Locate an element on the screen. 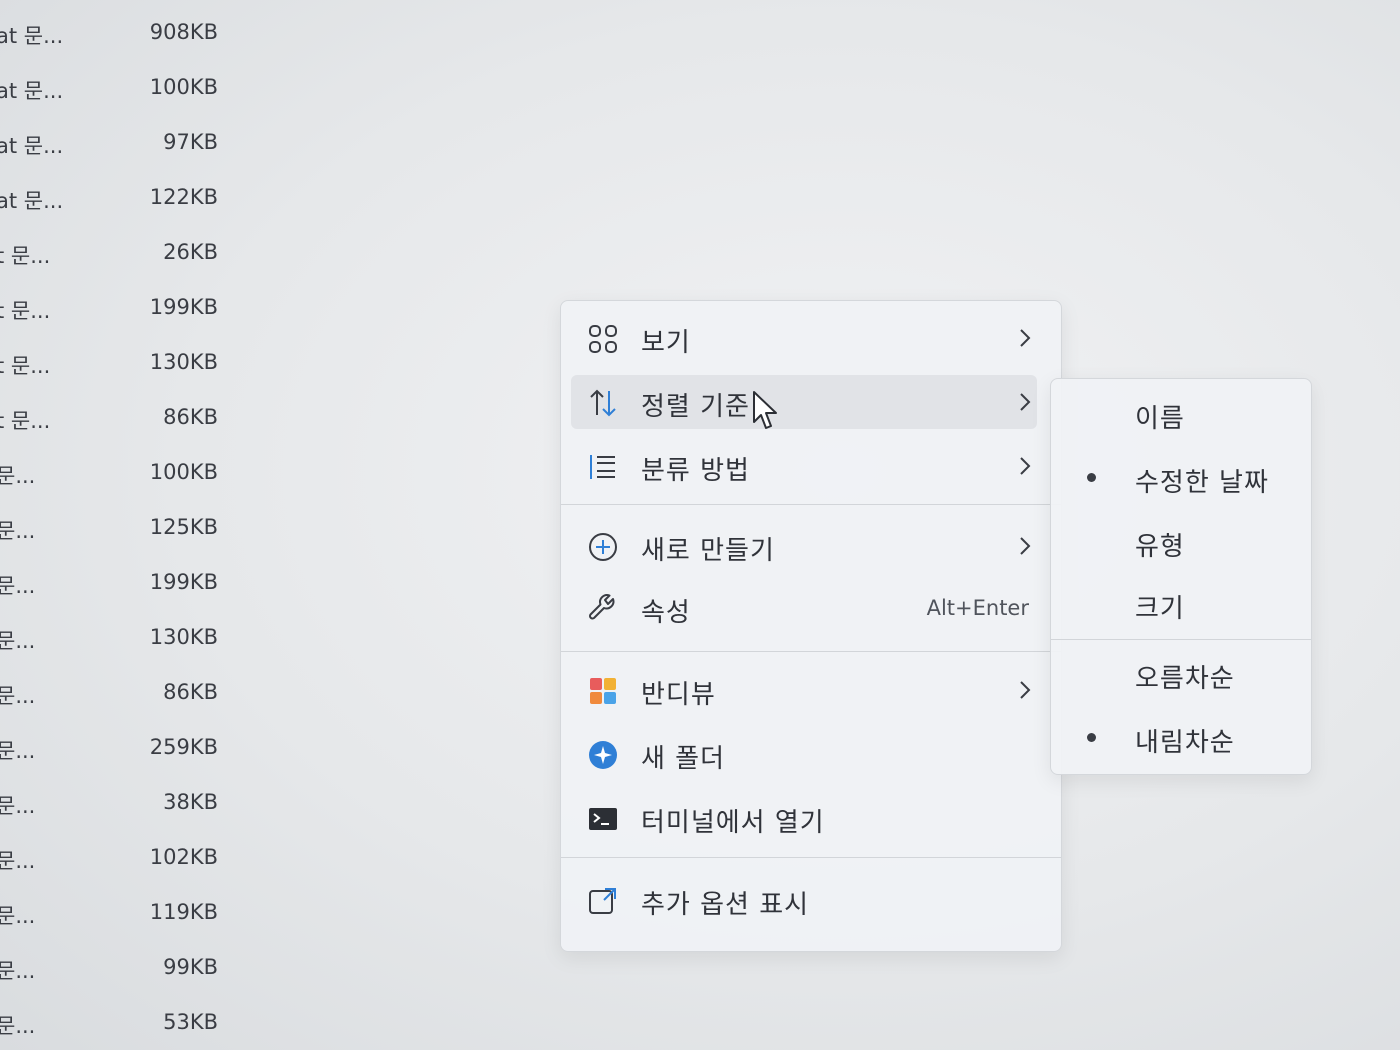 The height and width of the screenshot is (1050, 1400). file-row: t 문... 199KB is located at coordinates (120, 310).